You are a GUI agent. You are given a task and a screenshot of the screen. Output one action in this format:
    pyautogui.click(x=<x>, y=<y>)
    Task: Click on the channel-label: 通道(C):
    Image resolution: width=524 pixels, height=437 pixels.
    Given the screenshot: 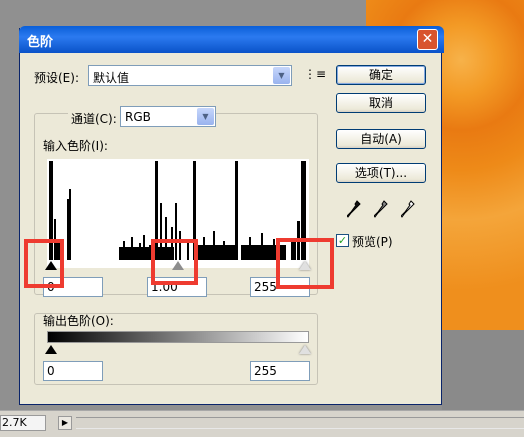 What is the action you would take?
    pyautogui.click(x=94, y=118)
    